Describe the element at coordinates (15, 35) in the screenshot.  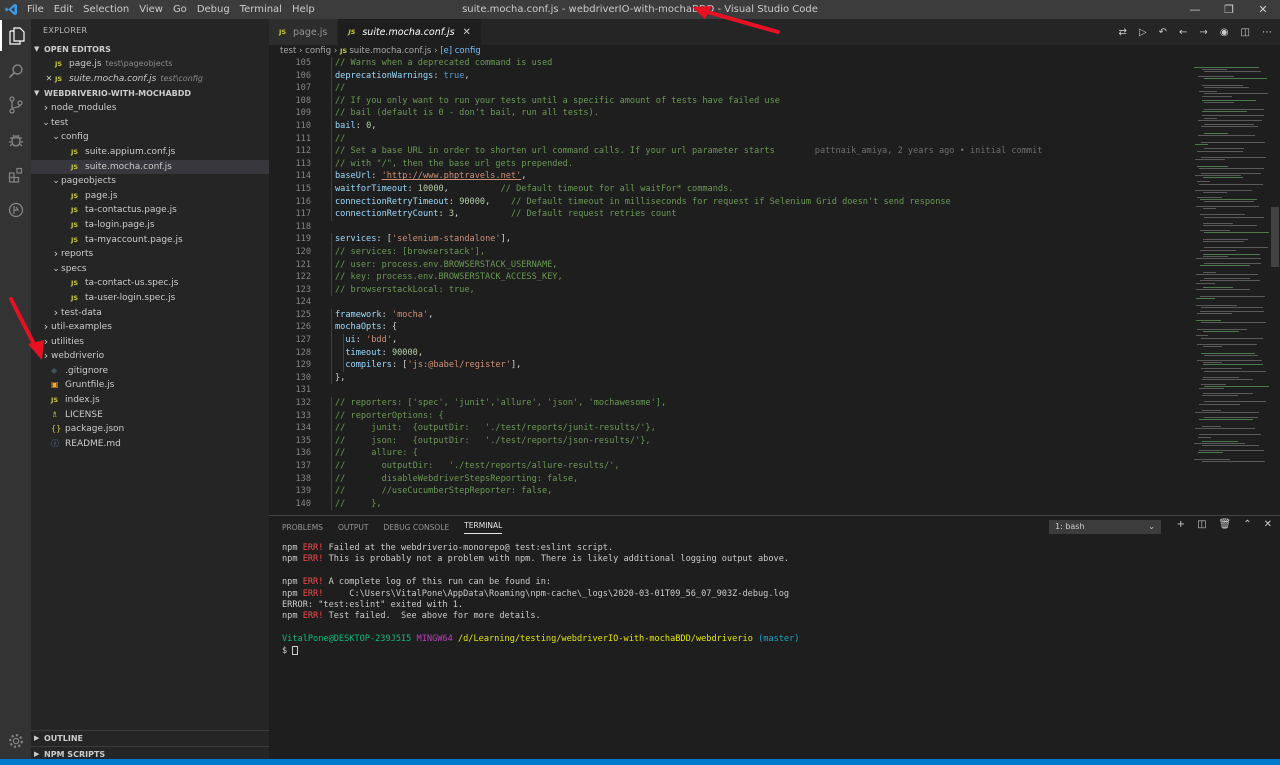
I see `explorer-icon` at that location.